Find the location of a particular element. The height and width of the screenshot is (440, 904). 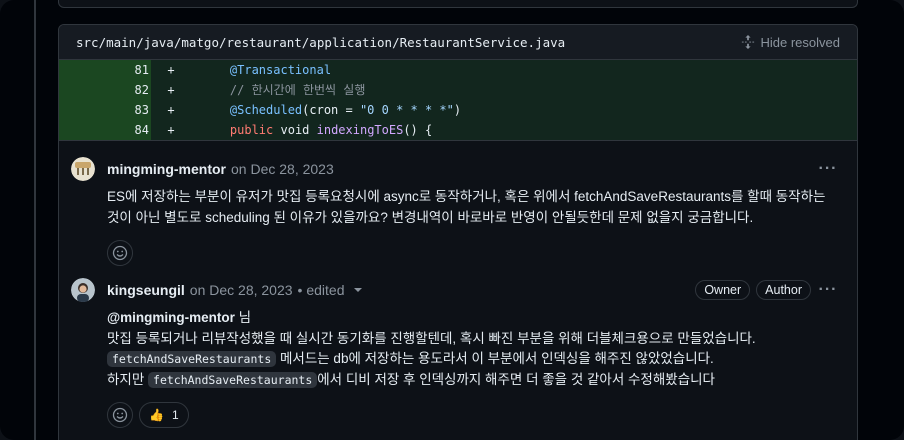

code-token: public is located at coordinates (251, 130).